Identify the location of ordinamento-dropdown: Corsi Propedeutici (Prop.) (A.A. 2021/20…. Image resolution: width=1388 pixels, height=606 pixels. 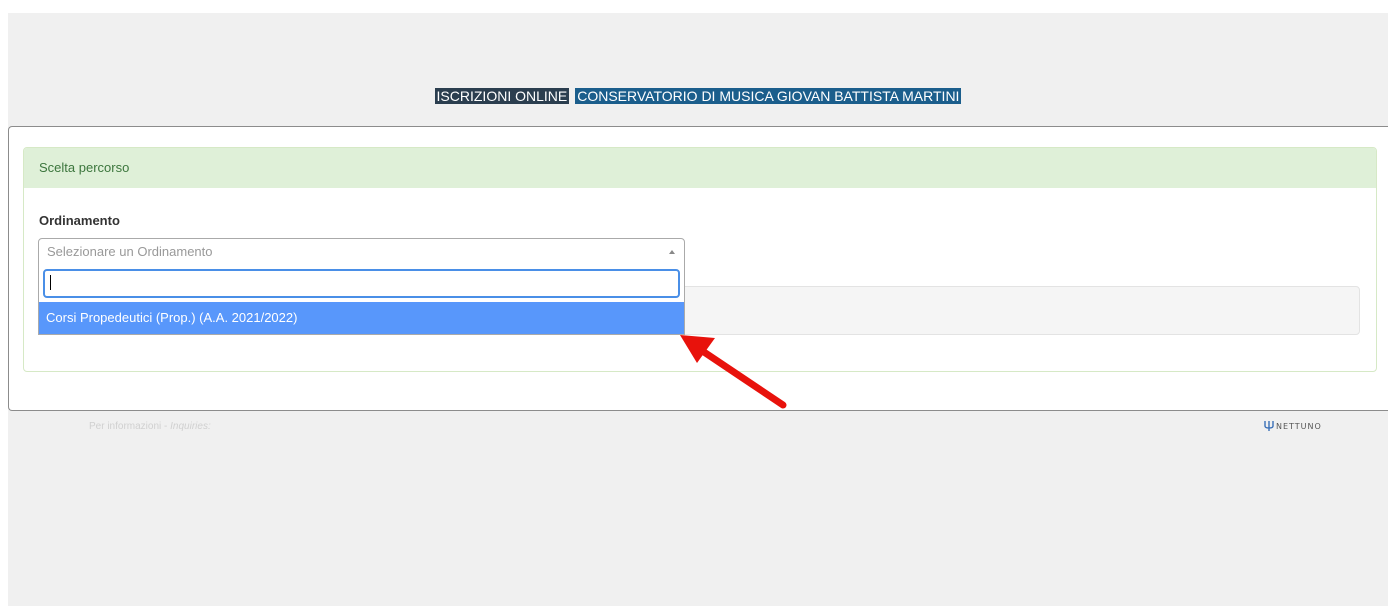
(361, 300).